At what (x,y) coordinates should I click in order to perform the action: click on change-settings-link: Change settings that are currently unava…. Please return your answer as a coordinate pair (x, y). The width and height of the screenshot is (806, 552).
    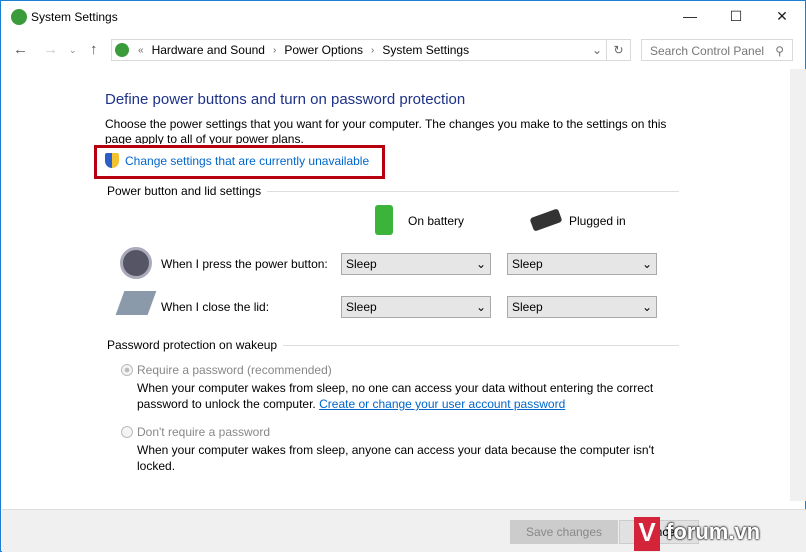
    Looking at the image, I should click on (247, 161).